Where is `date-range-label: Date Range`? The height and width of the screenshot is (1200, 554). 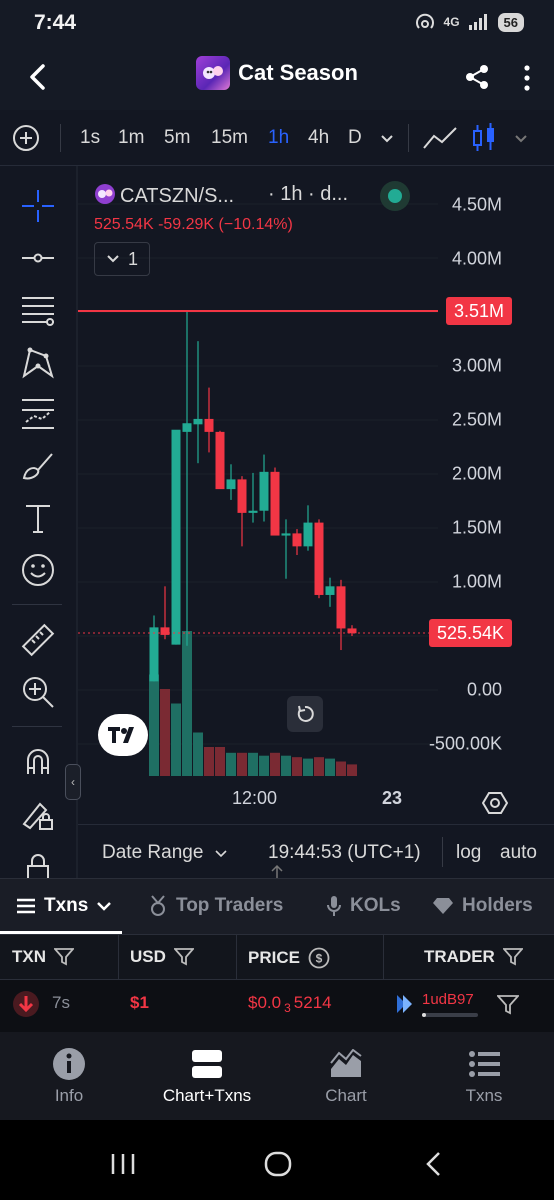 date-range-label: Date Range is located at coordinates (153, 852).